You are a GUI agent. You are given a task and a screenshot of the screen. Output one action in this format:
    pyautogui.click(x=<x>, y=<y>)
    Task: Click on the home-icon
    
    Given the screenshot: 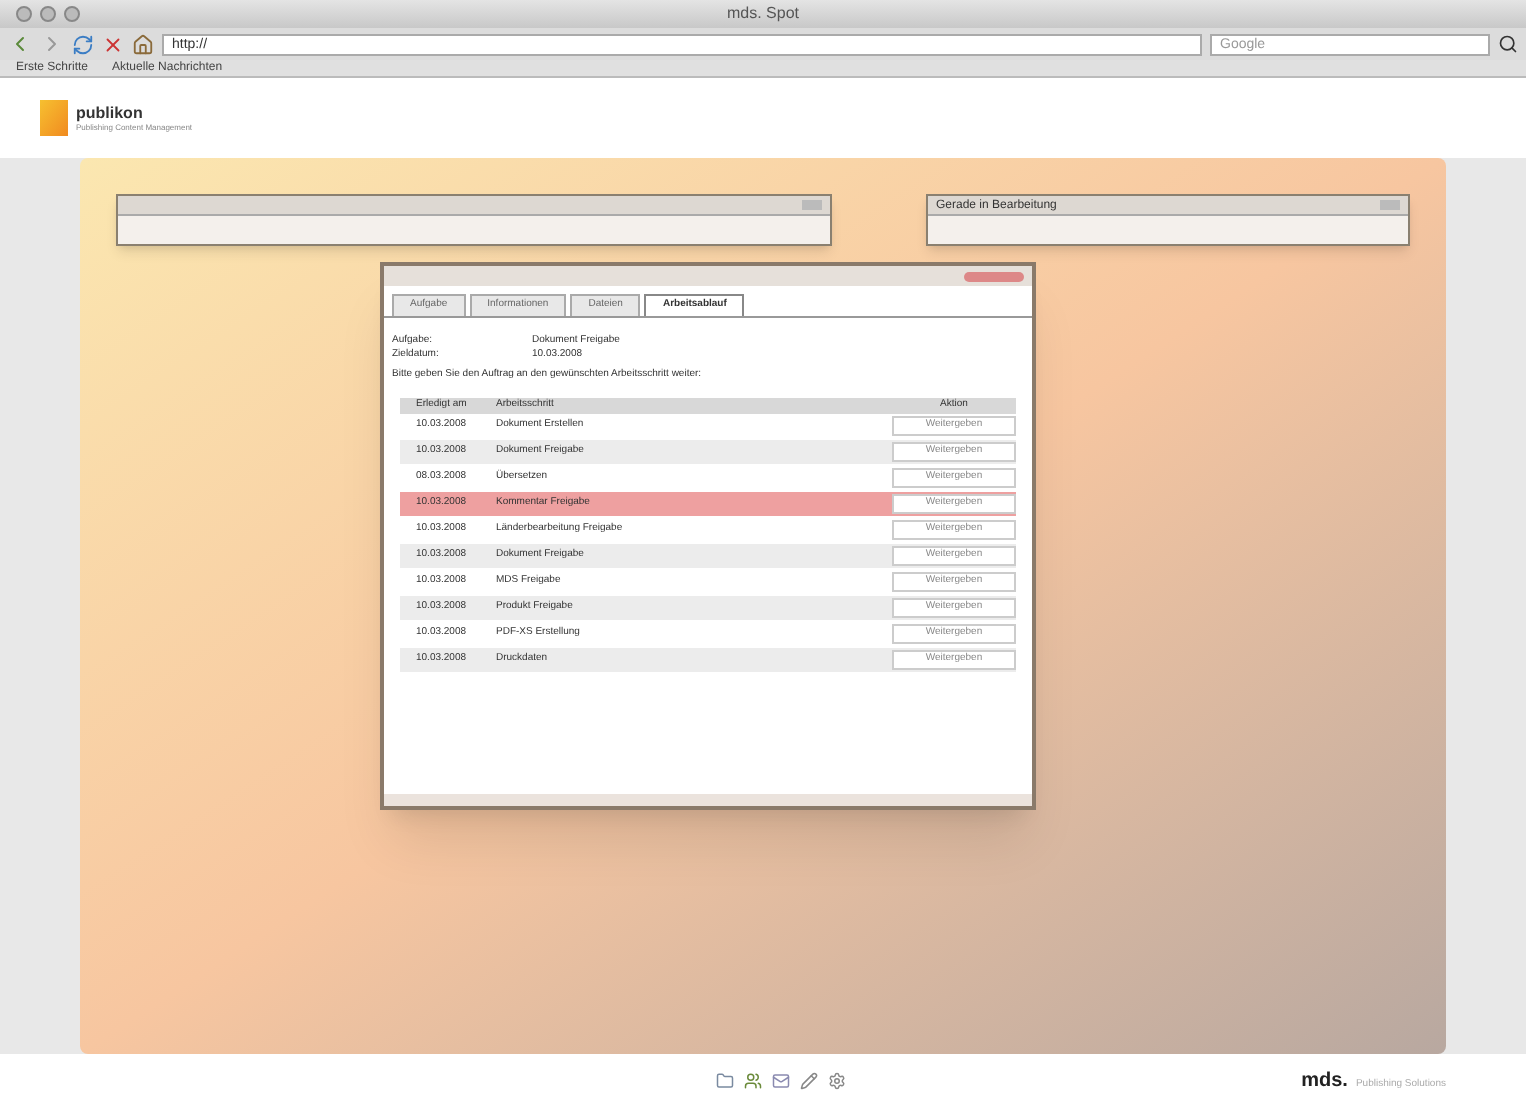 What is the action you would take?
    pyautogui.click(x=143, y=44)
    